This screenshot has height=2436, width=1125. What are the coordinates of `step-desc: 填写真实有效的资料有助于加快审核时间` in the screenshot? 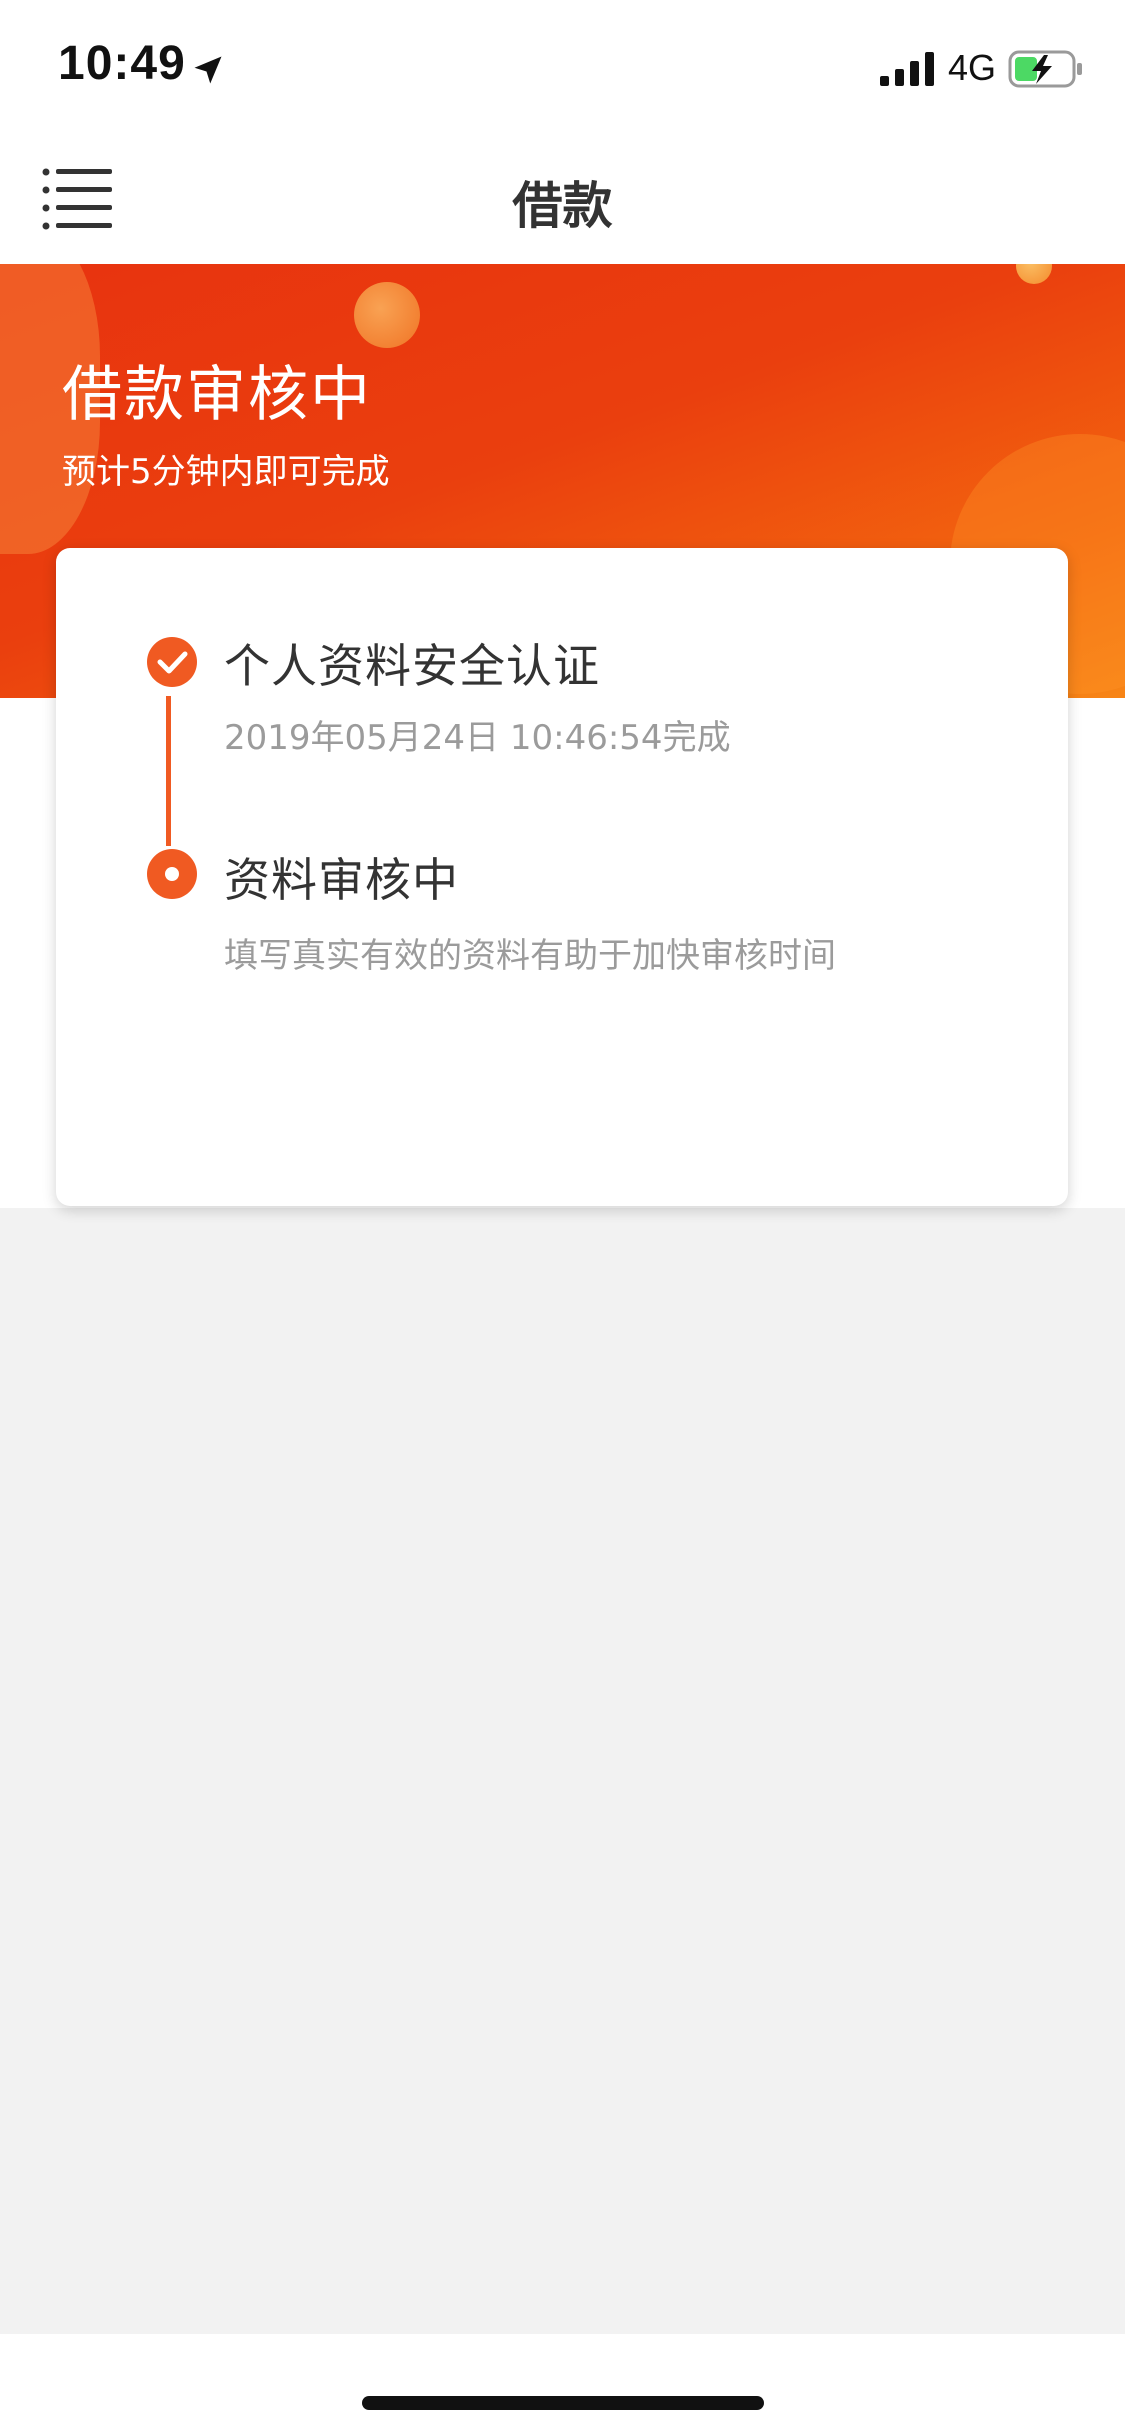 It's located at (530, 956).